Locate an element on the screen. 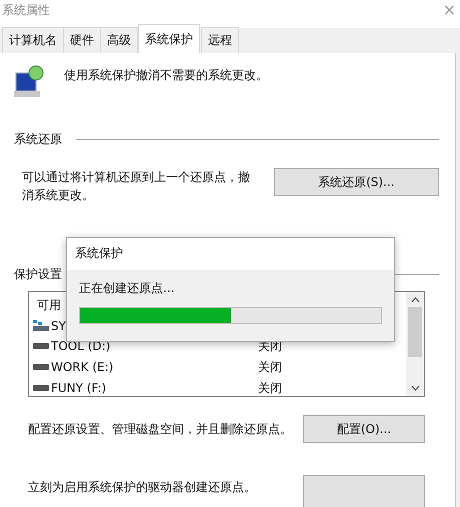 This screenshot has height=507, width=460. create-description: 立刻为启用系统保护的驱动器创建还原点。 is located at coordinates (142, 487).